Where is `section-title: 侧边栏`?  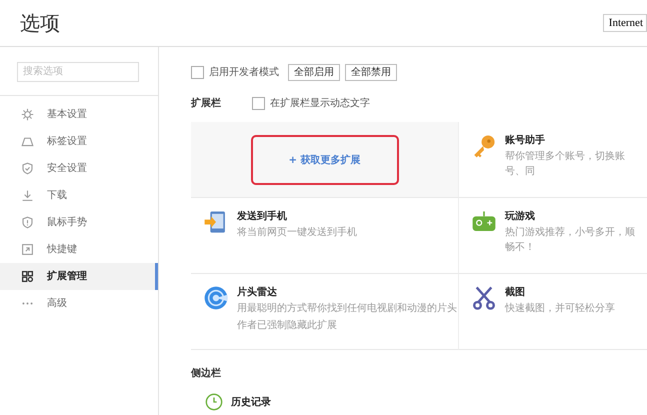
section-title: 侧边栏 is located at coordinates (206, 373).